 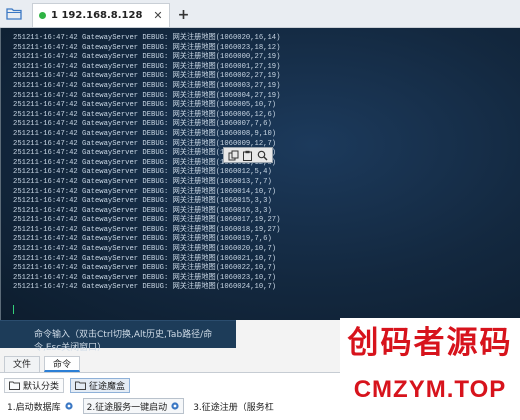 I want to click on command-start-database: 1.启动数据库, so click(x=40, y=406).